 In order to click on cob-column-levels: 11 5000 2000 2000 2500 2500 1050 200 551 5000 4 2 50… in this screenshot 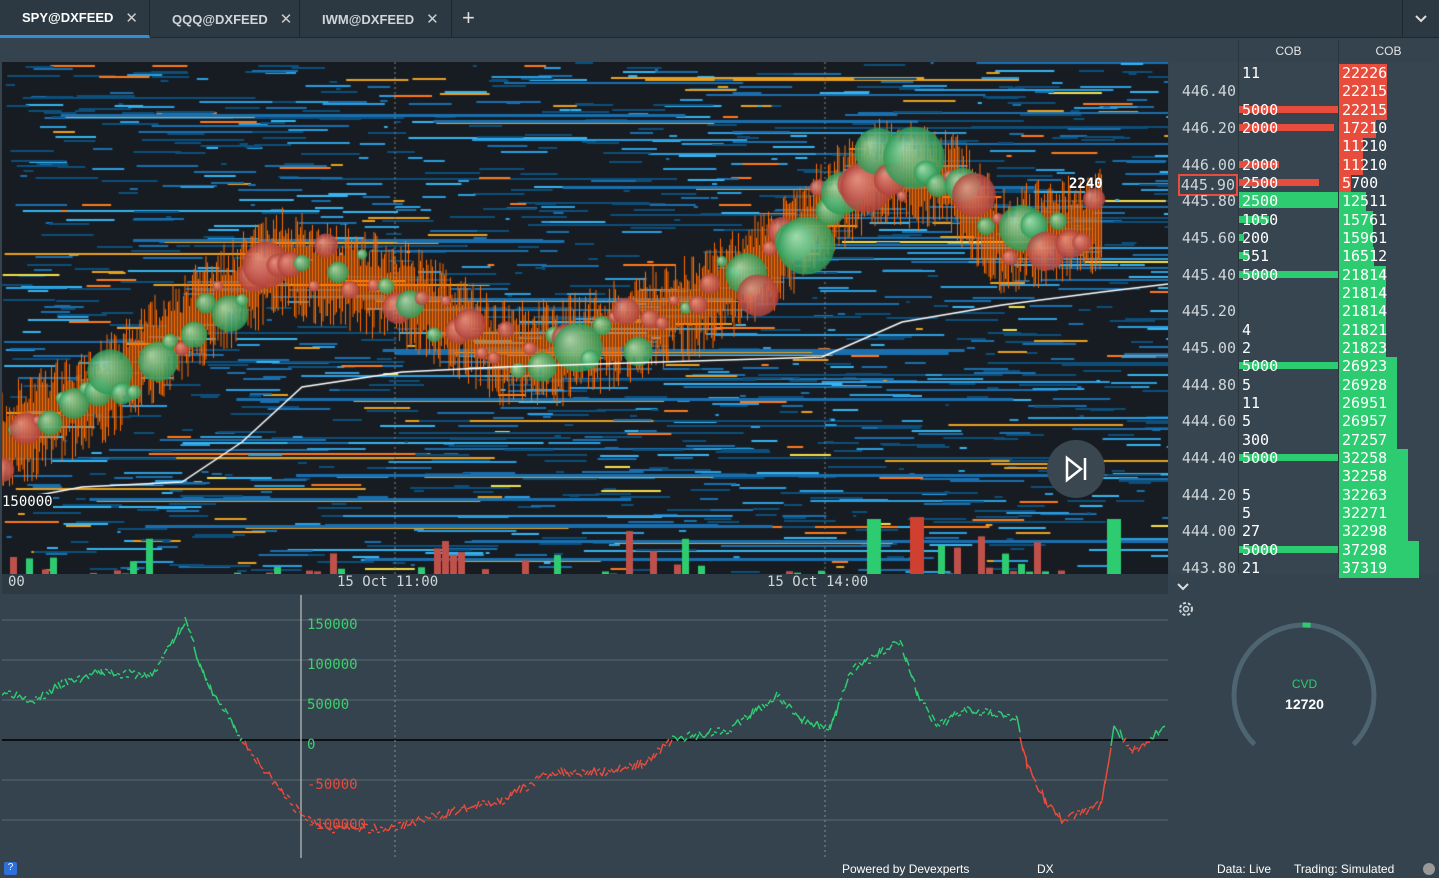, I will do `click(1288, 319)`.